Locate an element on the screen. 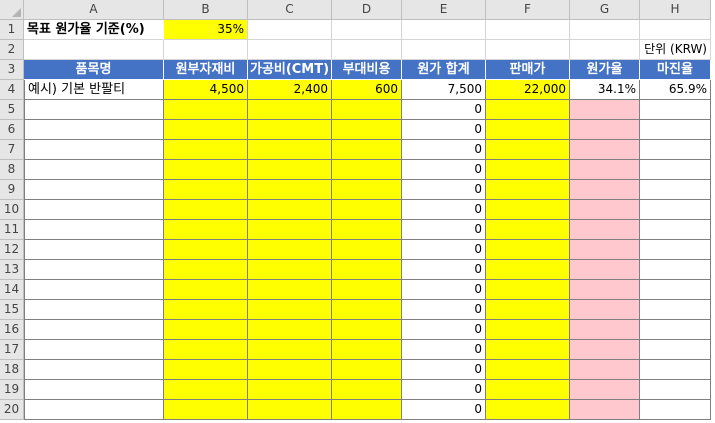 Image resolution: width=715 pixels, height=423 pixels. row-header-13: 13 is located at coordinates (12, 270).